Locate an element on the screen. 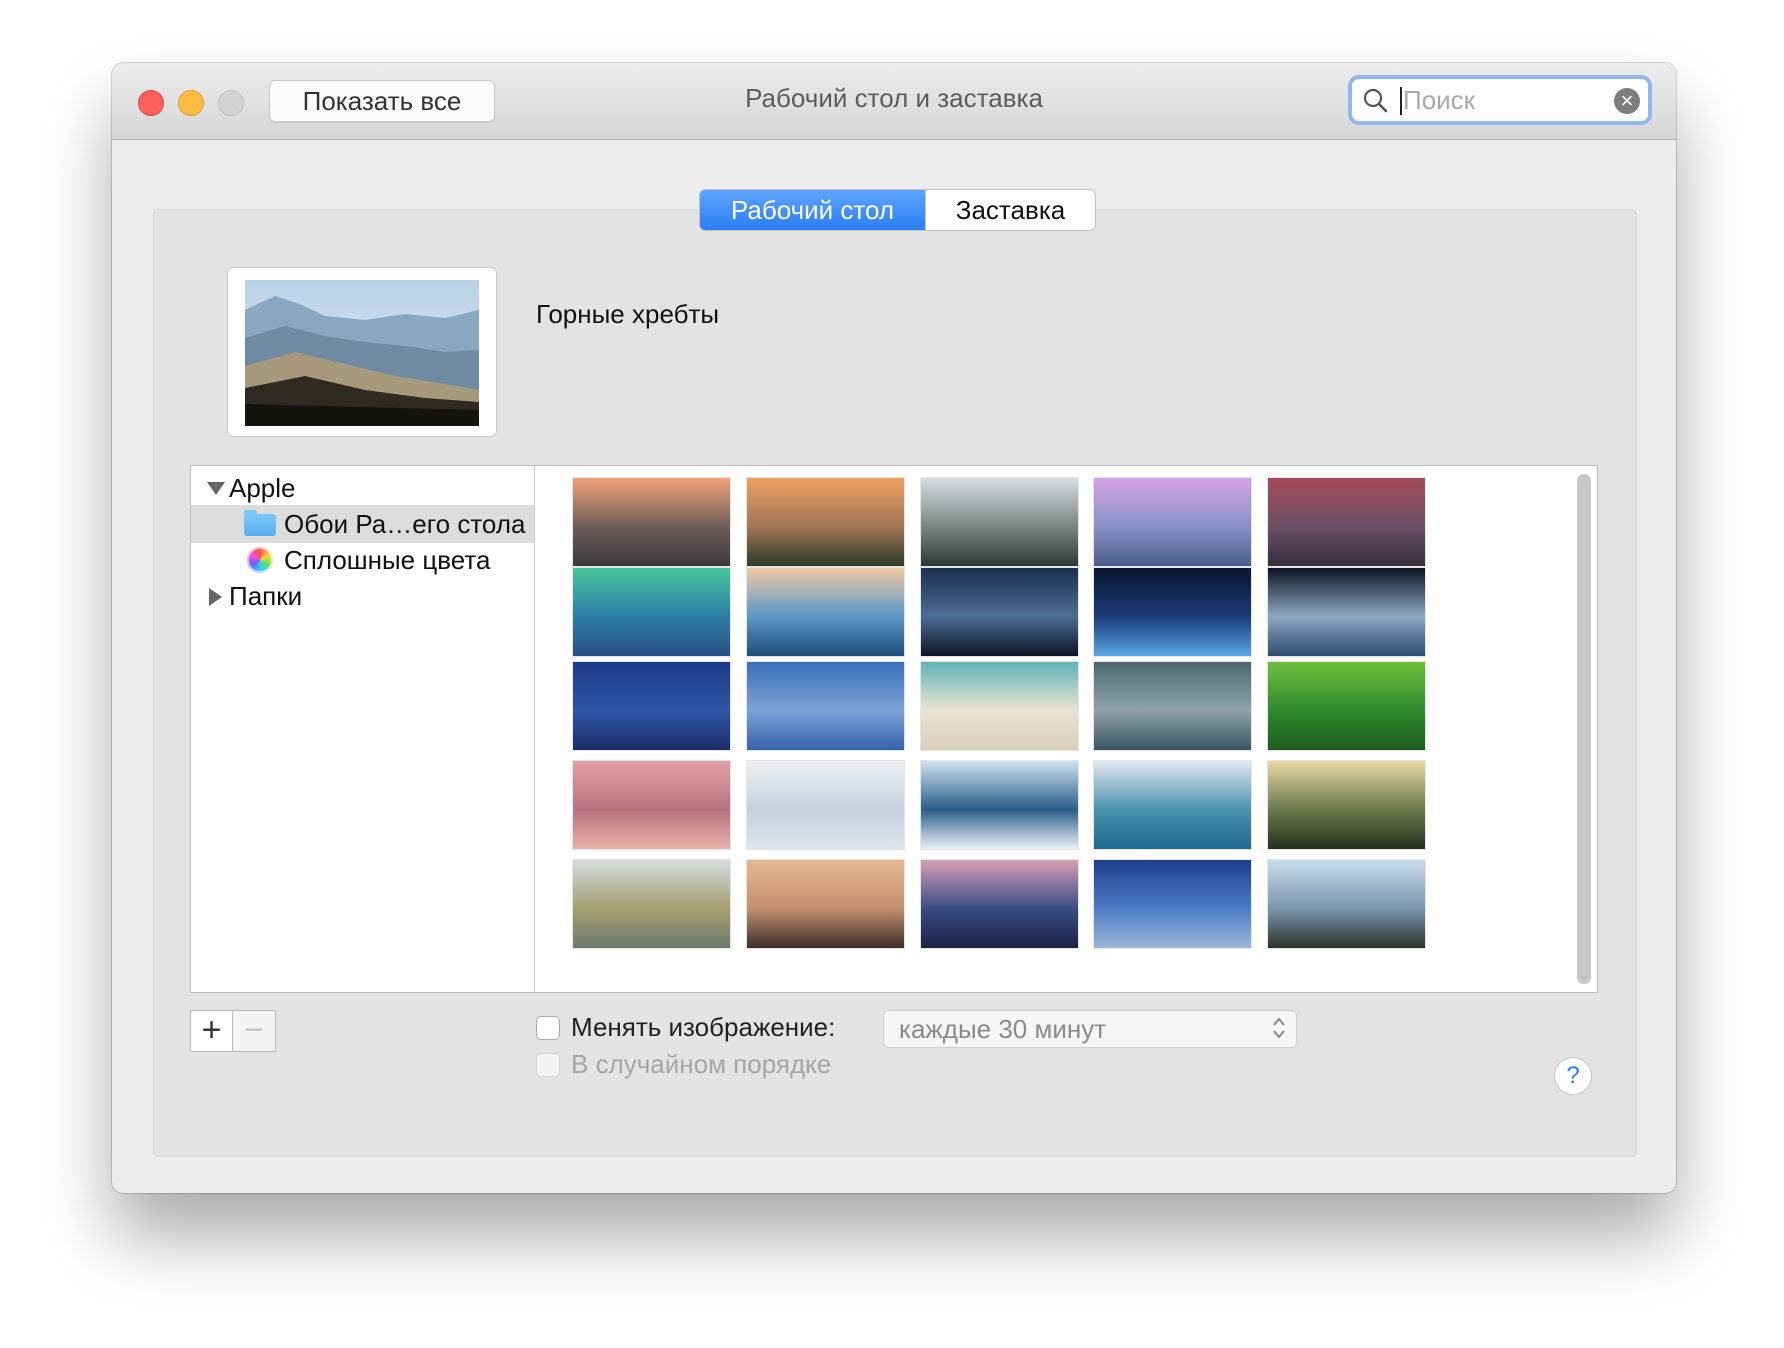 The height and width of the screenshot is (1348, 1784). interval-popup: каждые 30 минут is located at coordinates (1090, 1029).